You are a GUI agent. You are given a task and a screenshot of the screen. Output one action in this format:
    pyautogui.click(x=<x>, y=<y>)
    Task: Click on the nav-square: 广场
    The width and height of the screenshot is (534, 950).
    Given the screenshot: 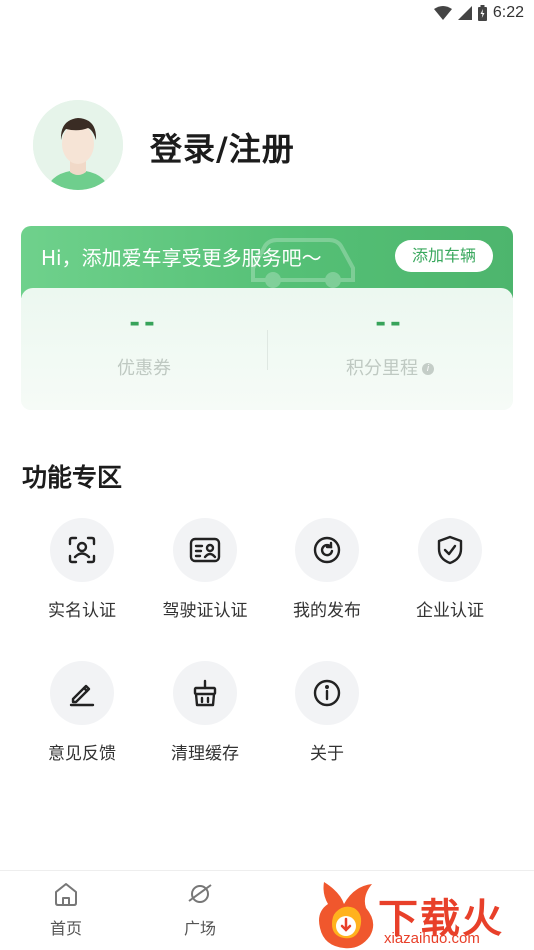 What is the action you would take?
    pyautogui.click(x=200, y=910)
    